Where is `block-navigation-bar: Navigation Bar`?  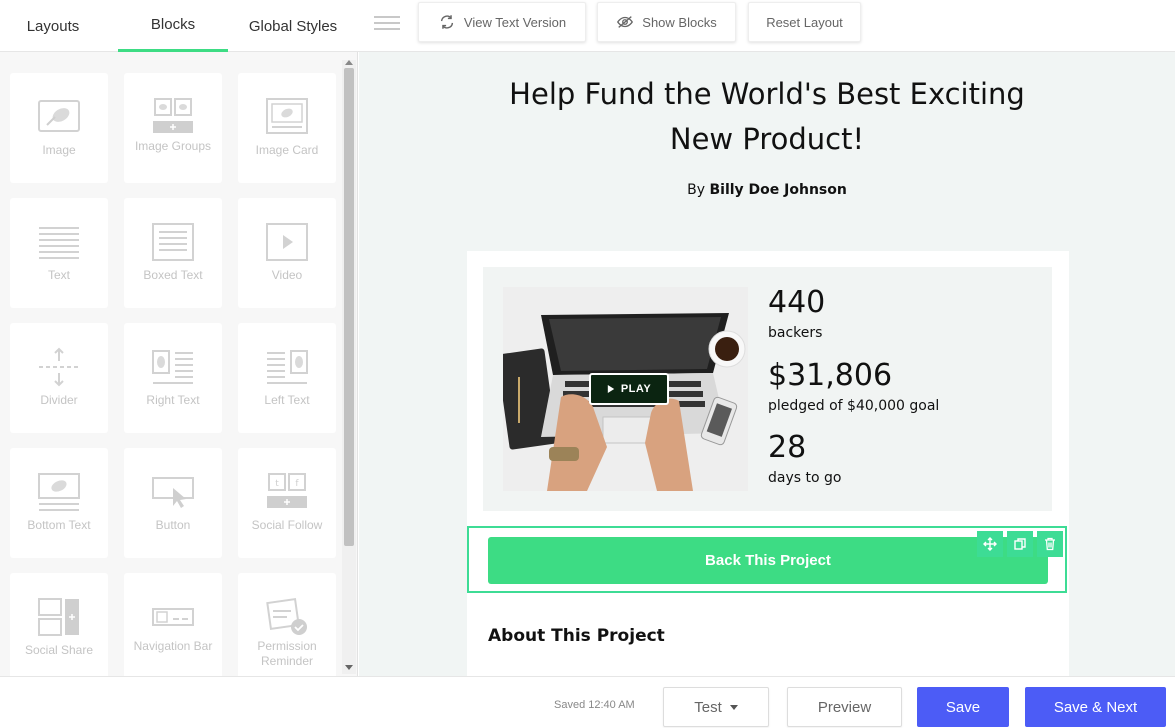
block-navigation-bar: Navigation Bar is located at coordinates (173, 624).